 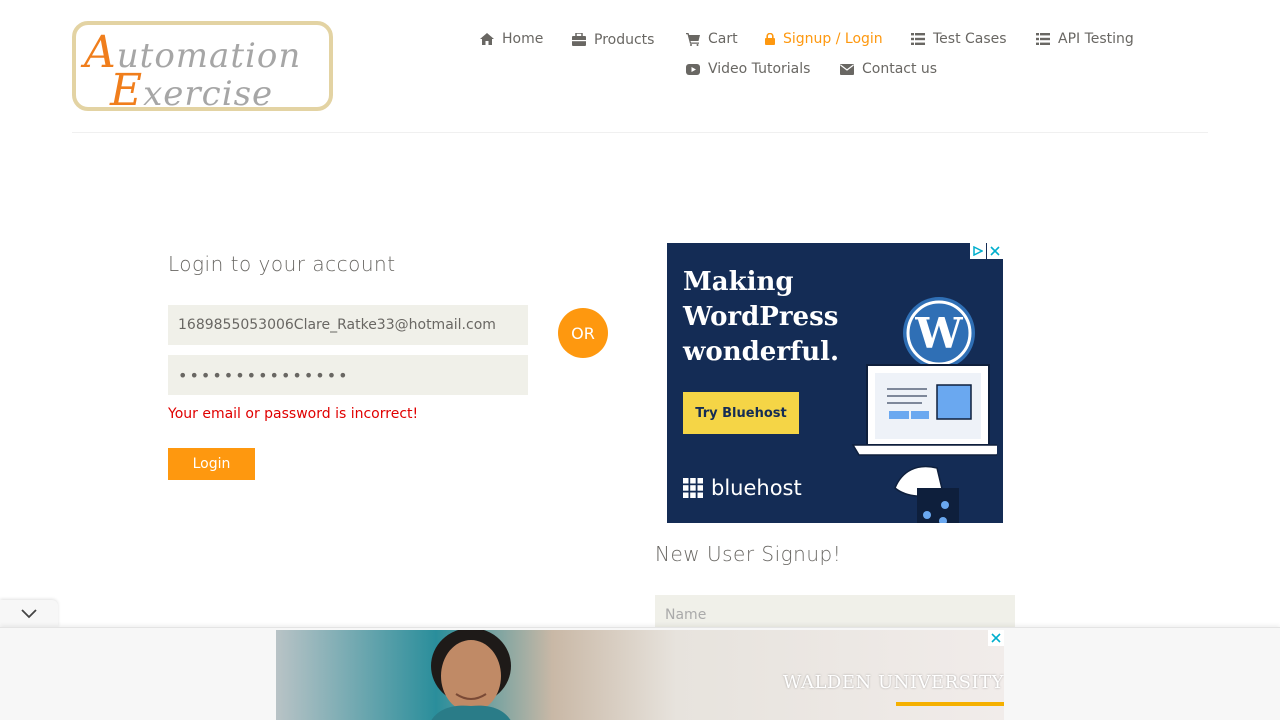 I want to click on site-logo: Automation Exercise, so click(x=202, y=68).